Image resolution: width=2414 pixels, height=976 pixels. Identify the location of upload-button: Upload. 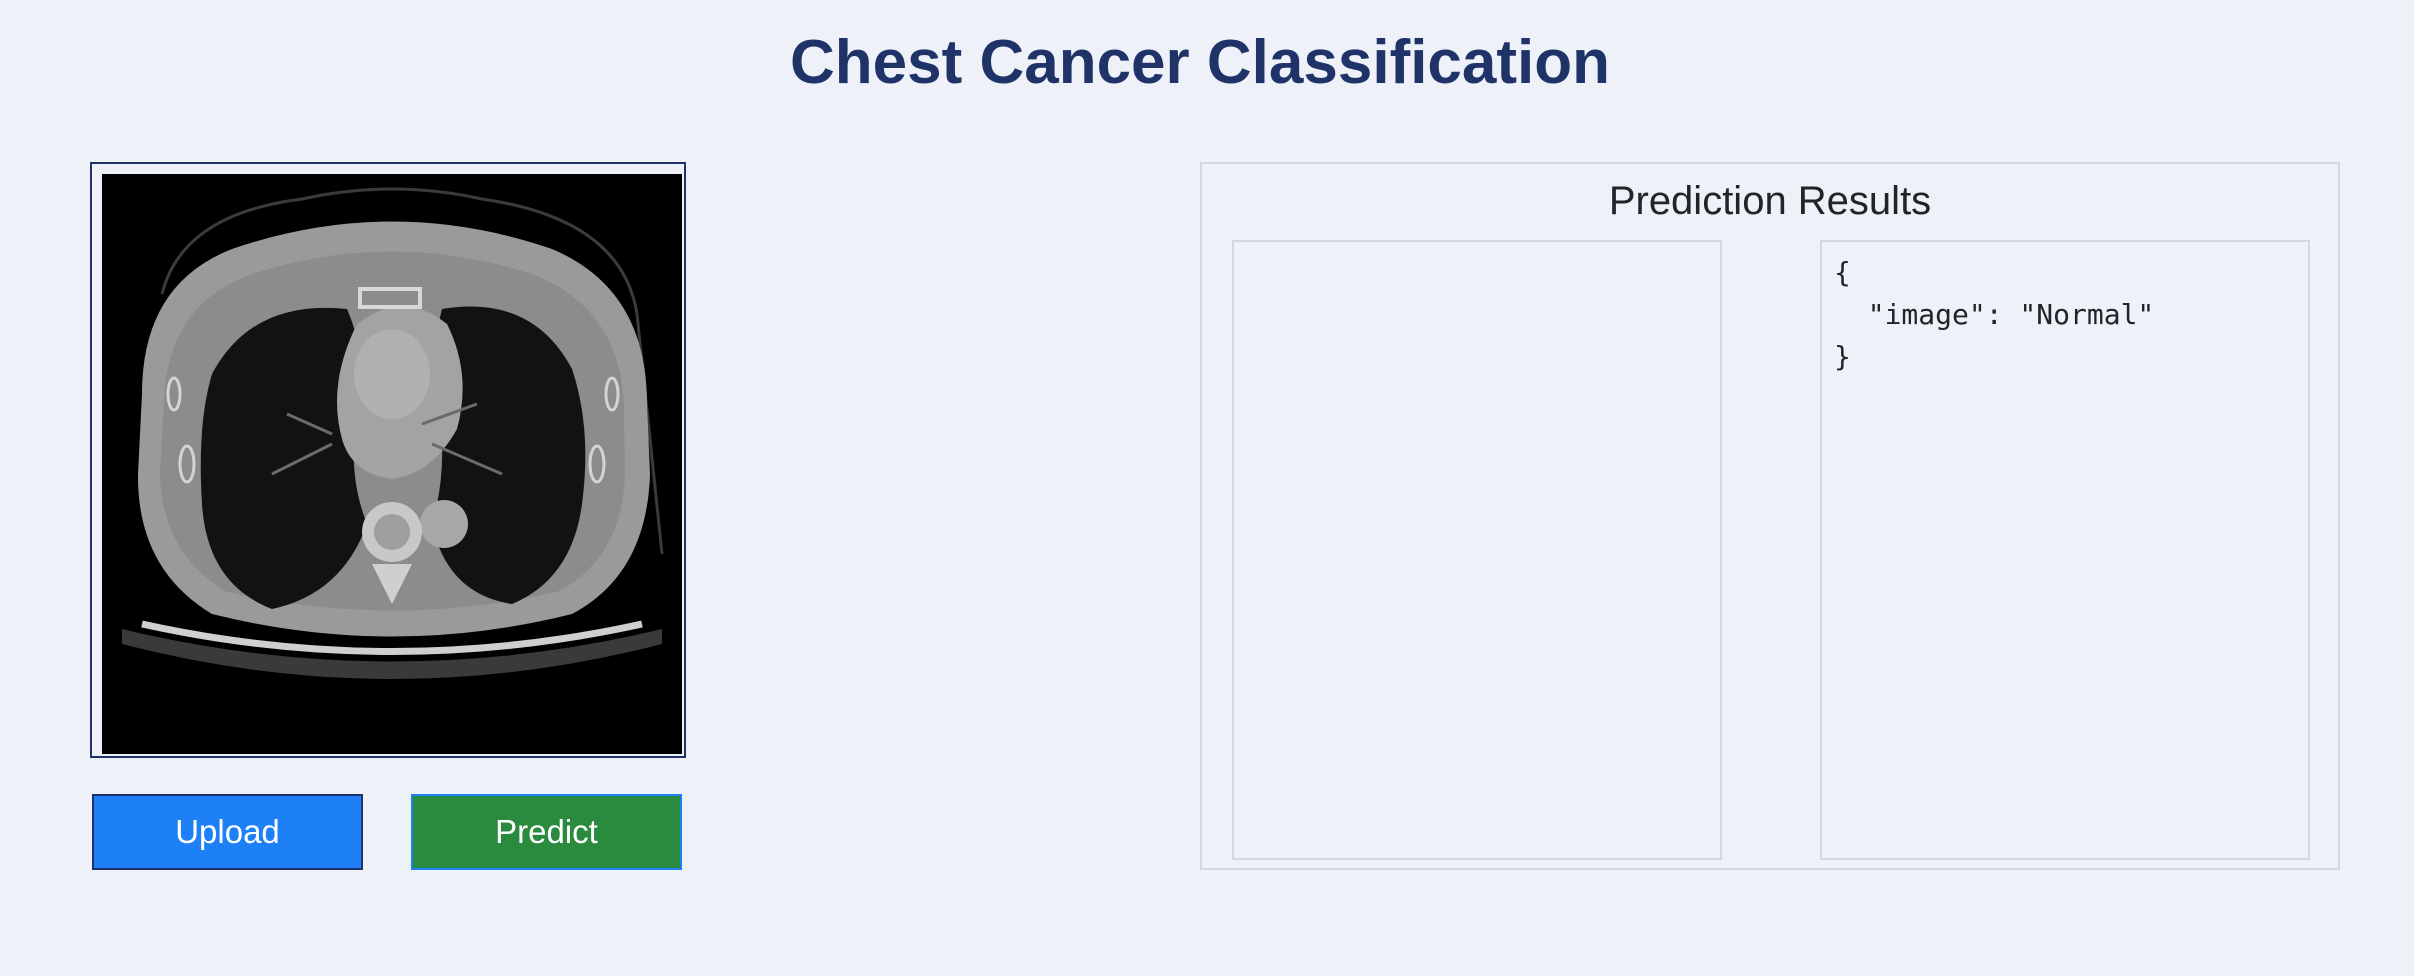
(227, 832).